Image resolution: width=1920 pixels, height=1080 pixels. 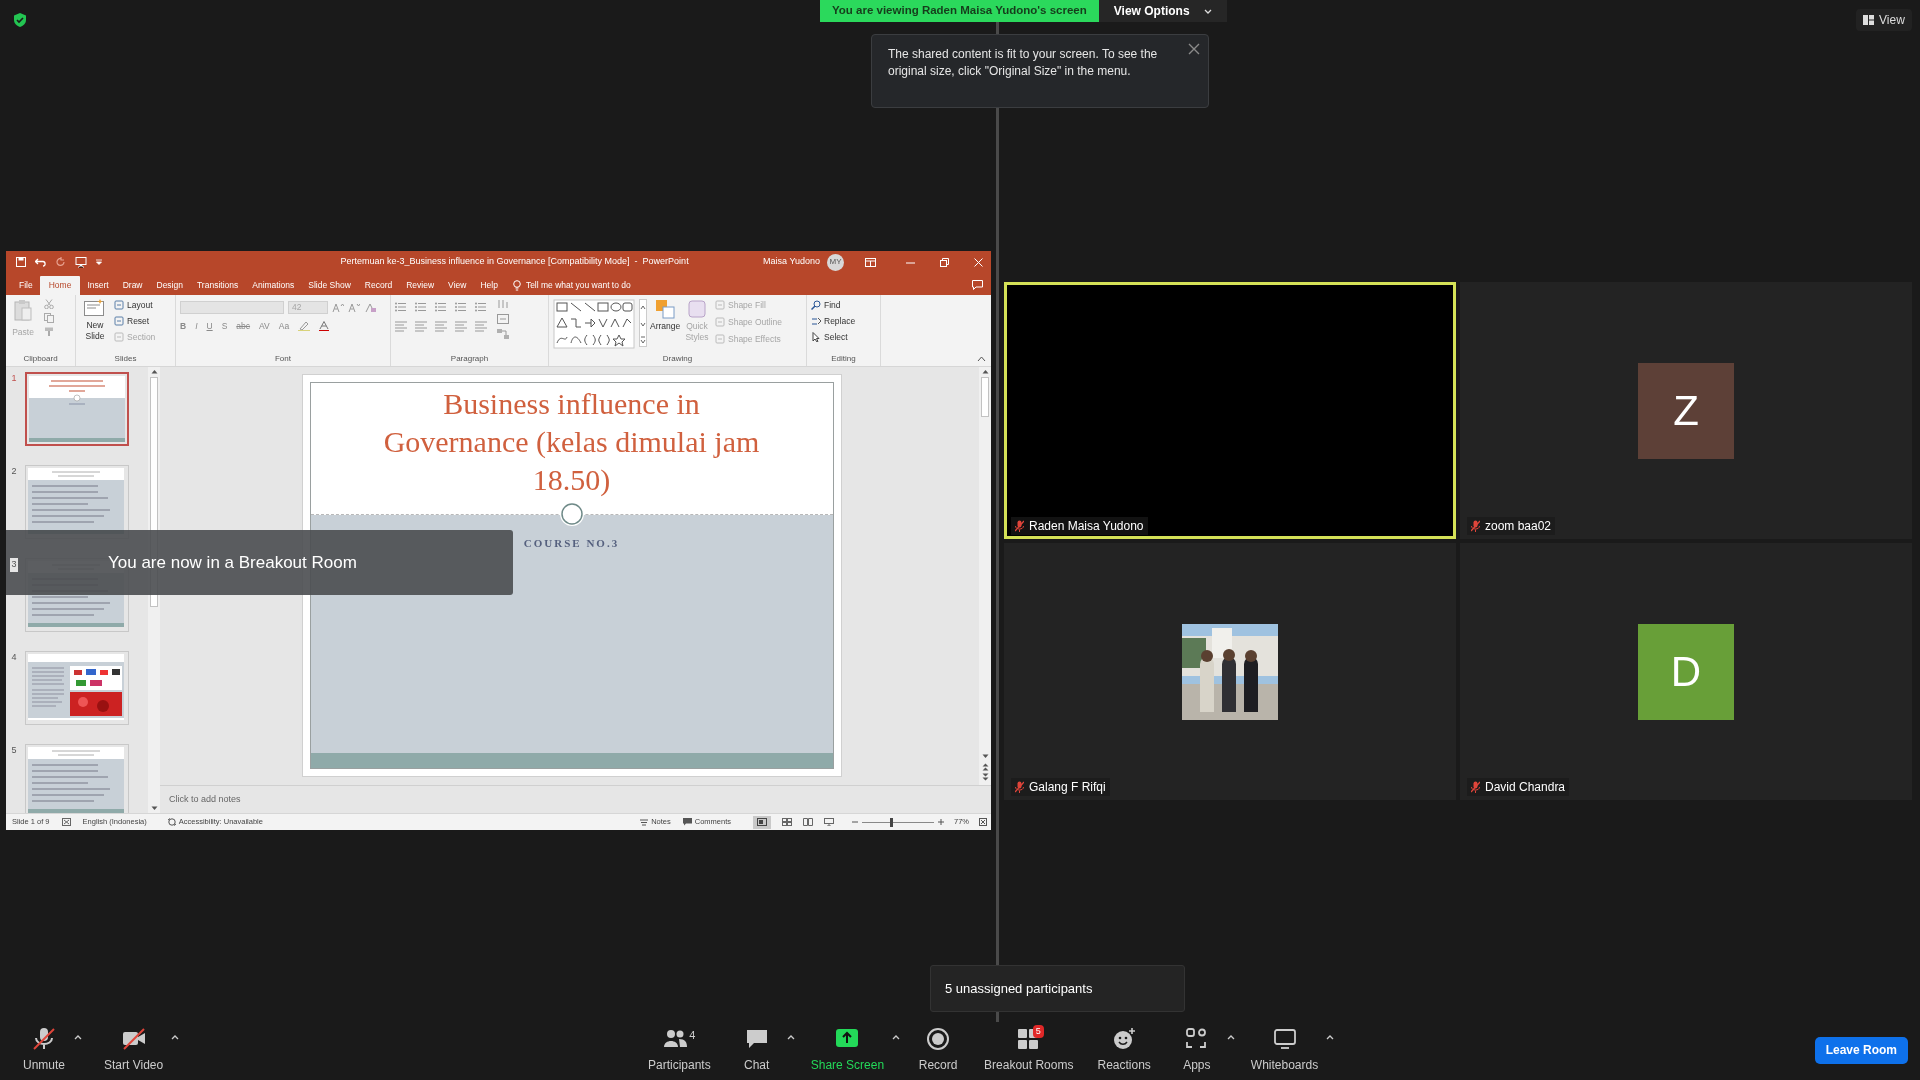 What do you see at coordinates (847, 1050) in the screenshot?
I see `toolbar-button: Share Screen` at bounding box center [847, 1050].